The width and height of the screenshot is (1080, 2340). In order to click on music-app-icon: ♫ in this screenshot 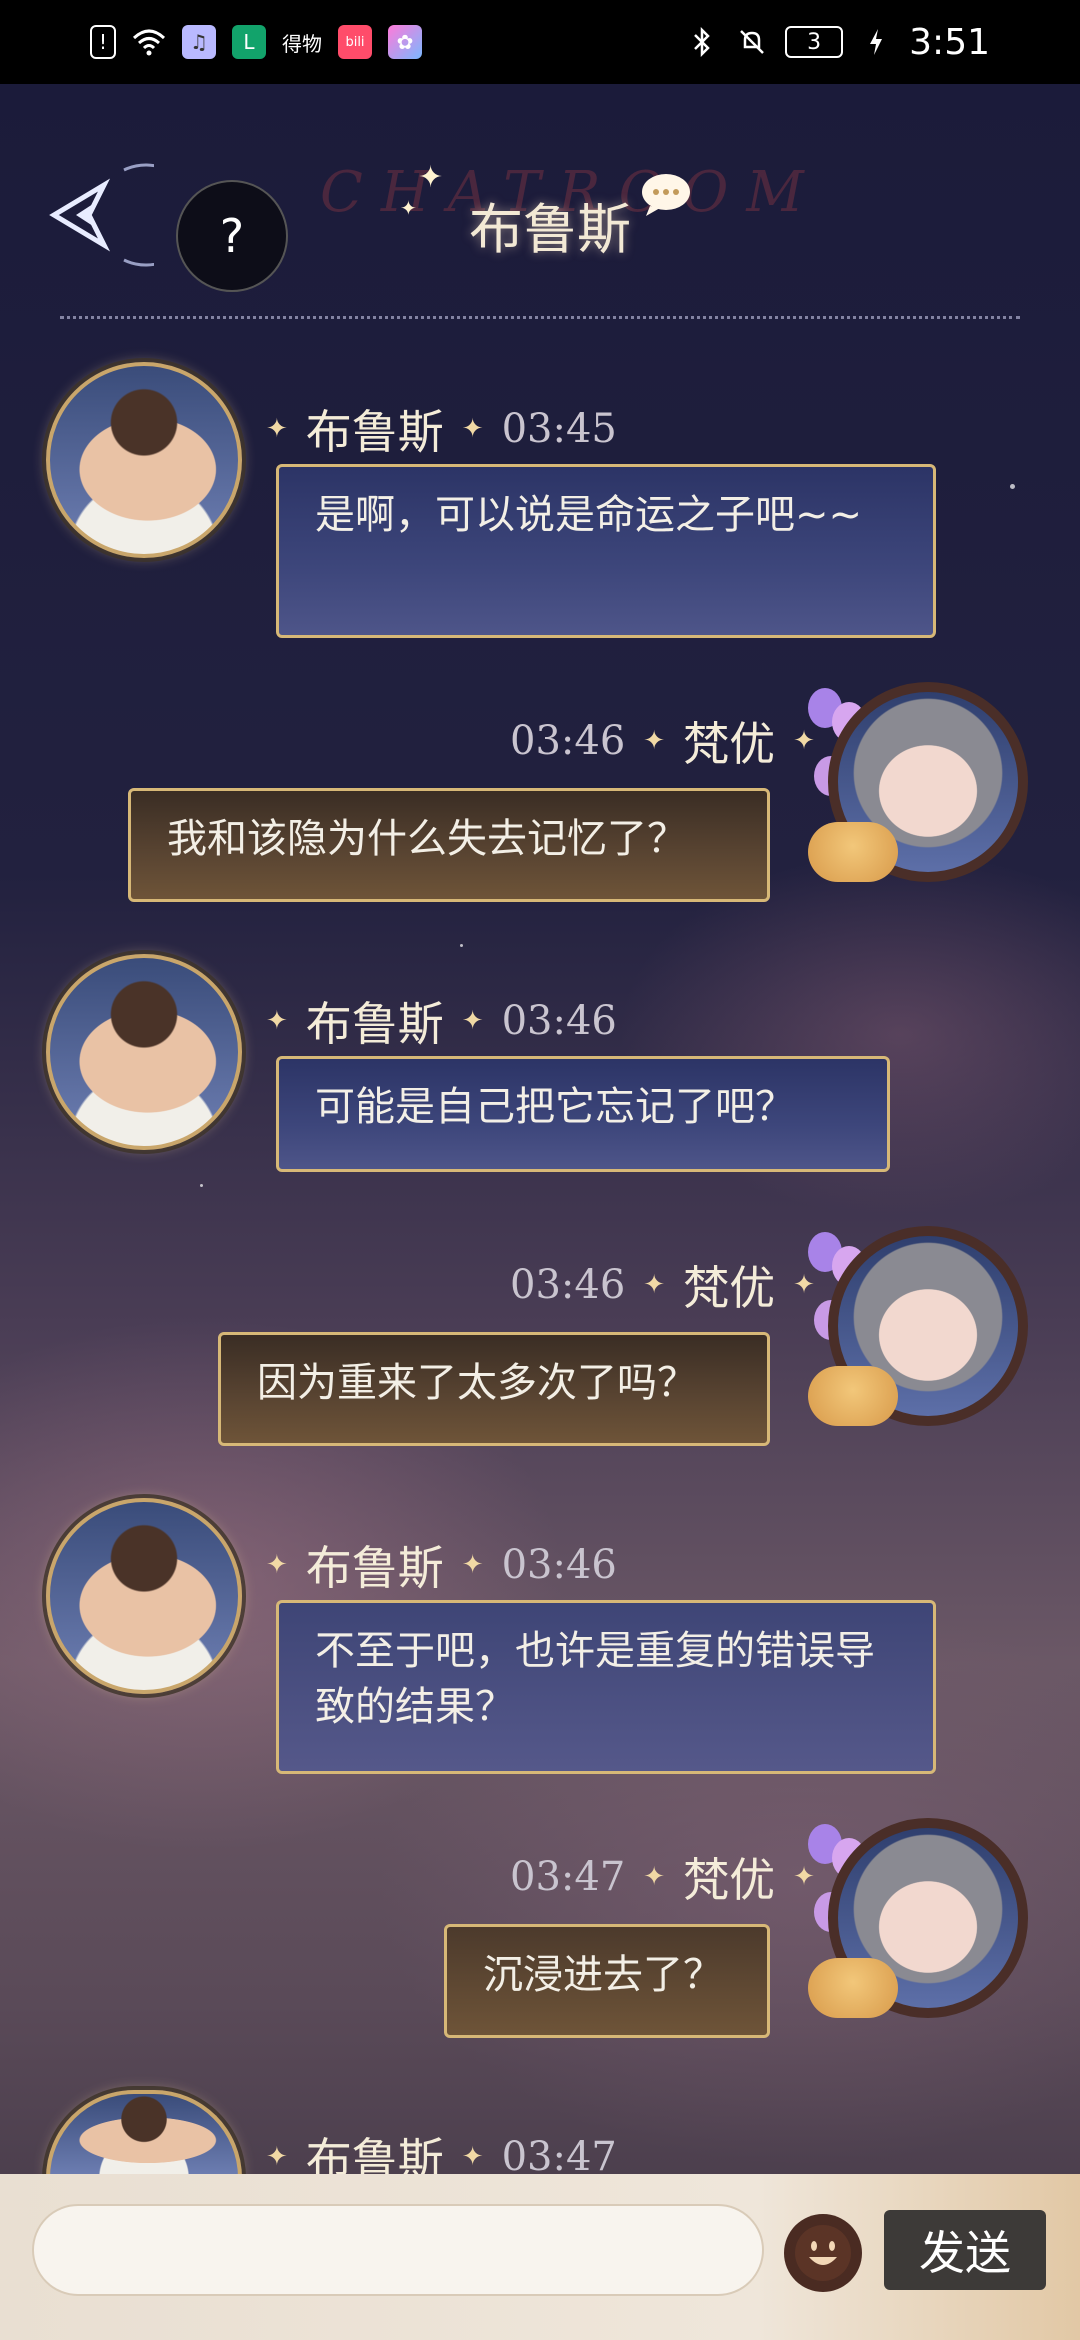, I will do `click(199, 42)`.